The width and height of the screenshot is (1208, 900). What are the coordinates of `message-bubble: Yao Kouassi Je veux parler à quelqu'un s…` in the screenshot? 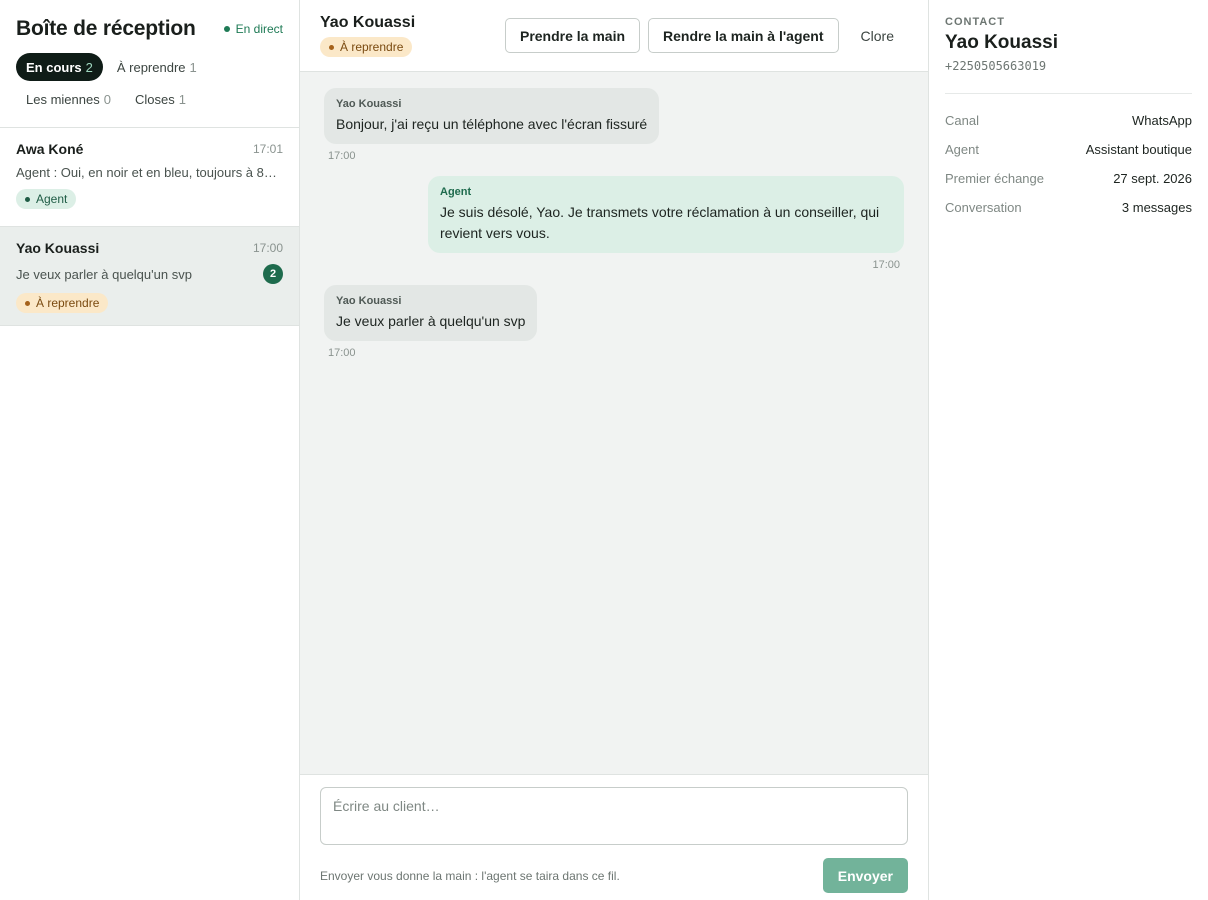 It's located at (431, 313).